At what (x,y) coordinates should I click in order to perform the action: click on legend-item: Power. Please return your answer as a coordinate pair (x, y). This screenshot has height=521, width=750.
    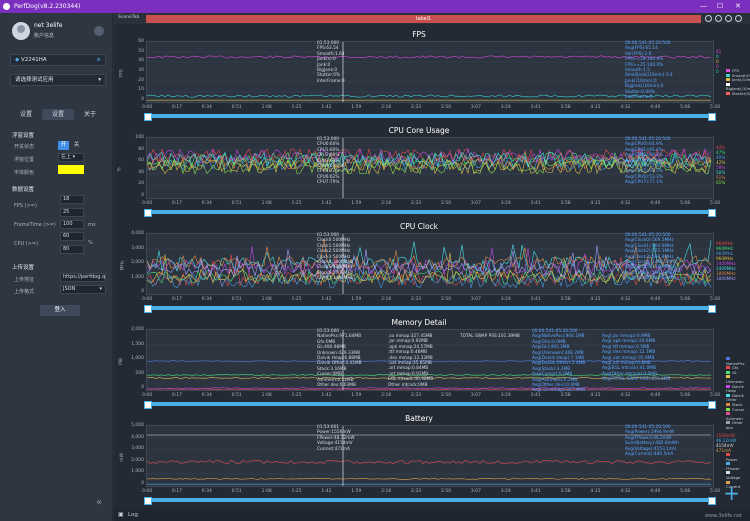
    Looking at the image, I should click on (733, 457).